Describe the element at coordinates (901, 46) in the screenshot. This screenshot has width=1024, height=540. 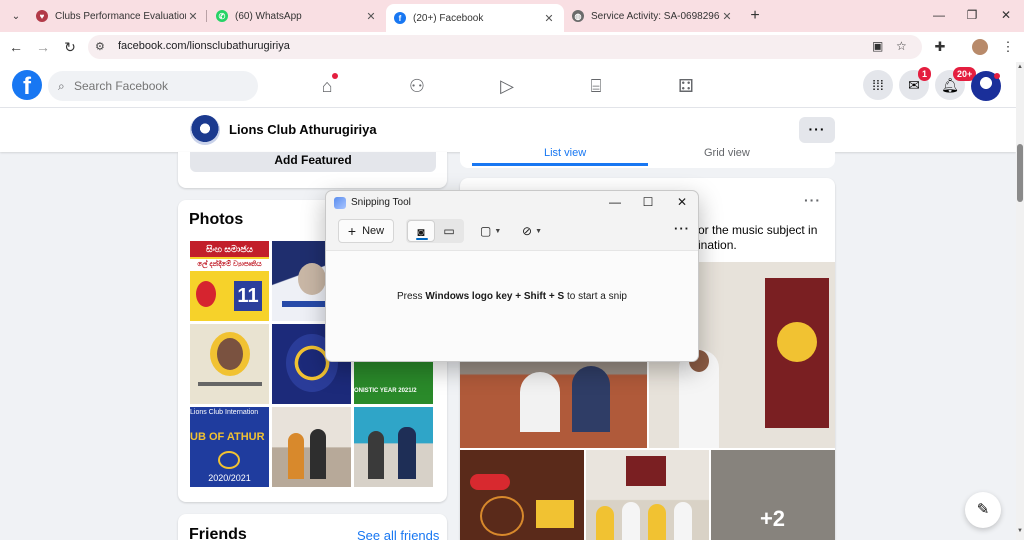
I see `bookmark-star-icon: ☆` at that location.